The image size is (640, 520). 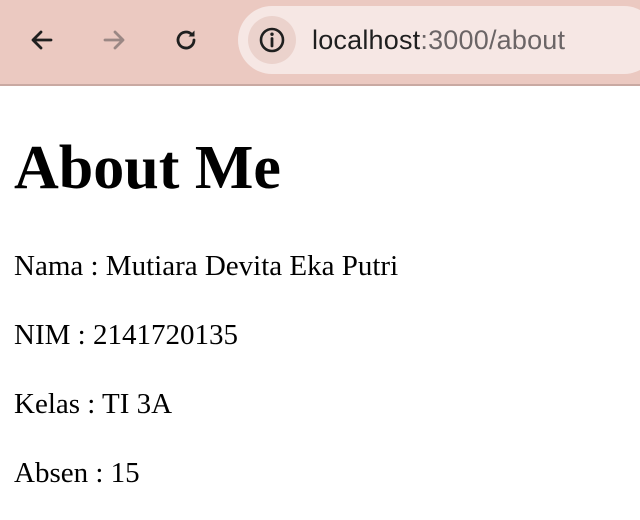 I want to click on arrow-right-icon, so click(x=114, y=40).